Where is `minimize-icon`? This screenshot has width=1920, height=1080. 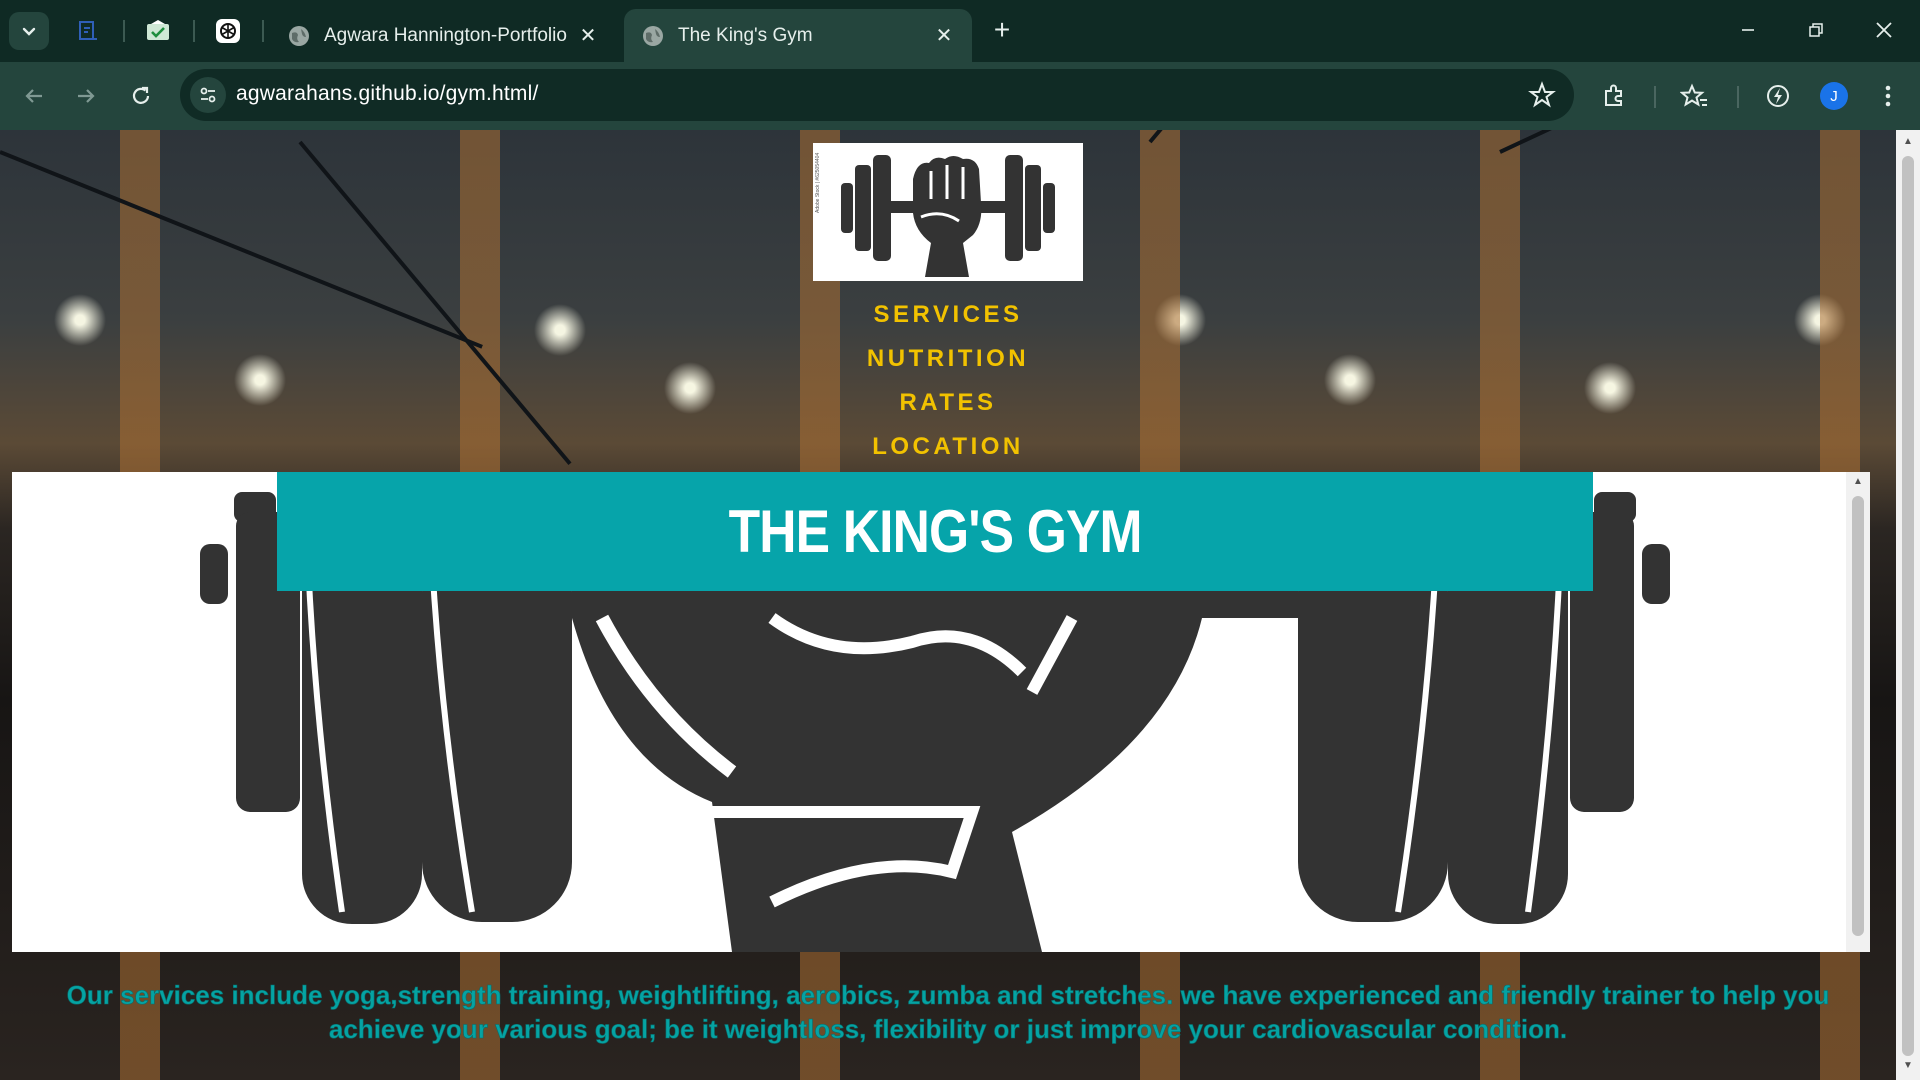 minimize-icon is located at coordinates (1748, 30).